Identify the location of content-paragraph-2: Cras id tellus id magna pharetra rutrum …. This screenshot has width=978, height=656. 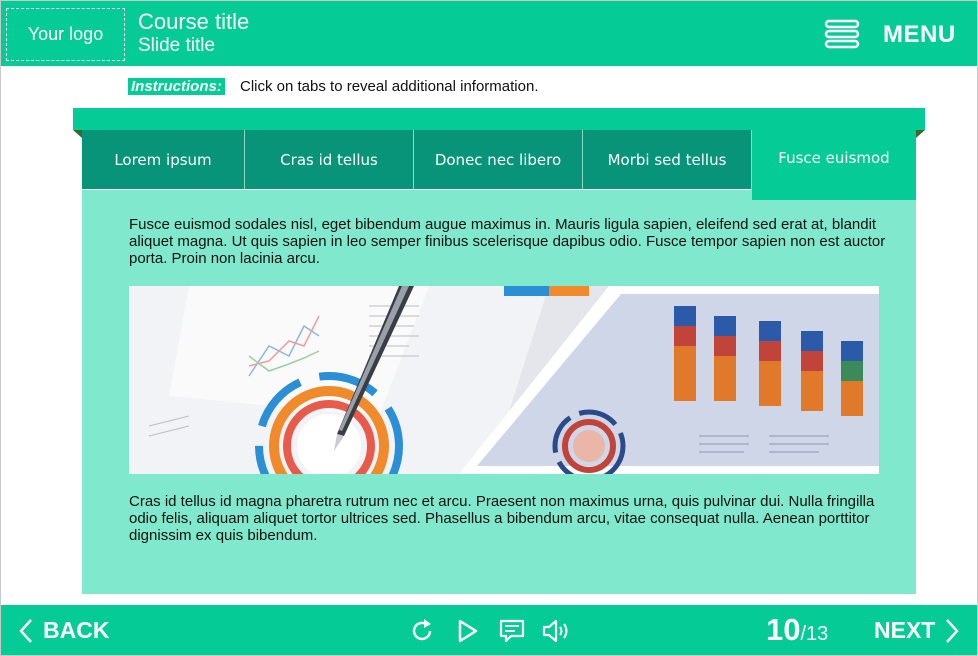
(502, 518).